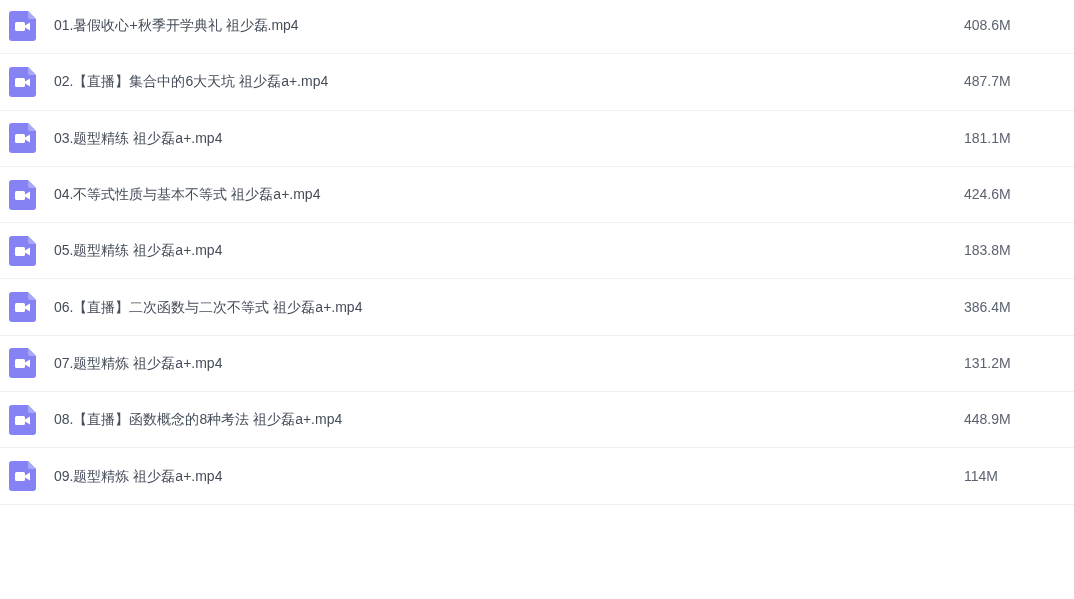  I want to click on file-name: 07.题型精炼 祖少磊a+.mp4, so click(138, 363).